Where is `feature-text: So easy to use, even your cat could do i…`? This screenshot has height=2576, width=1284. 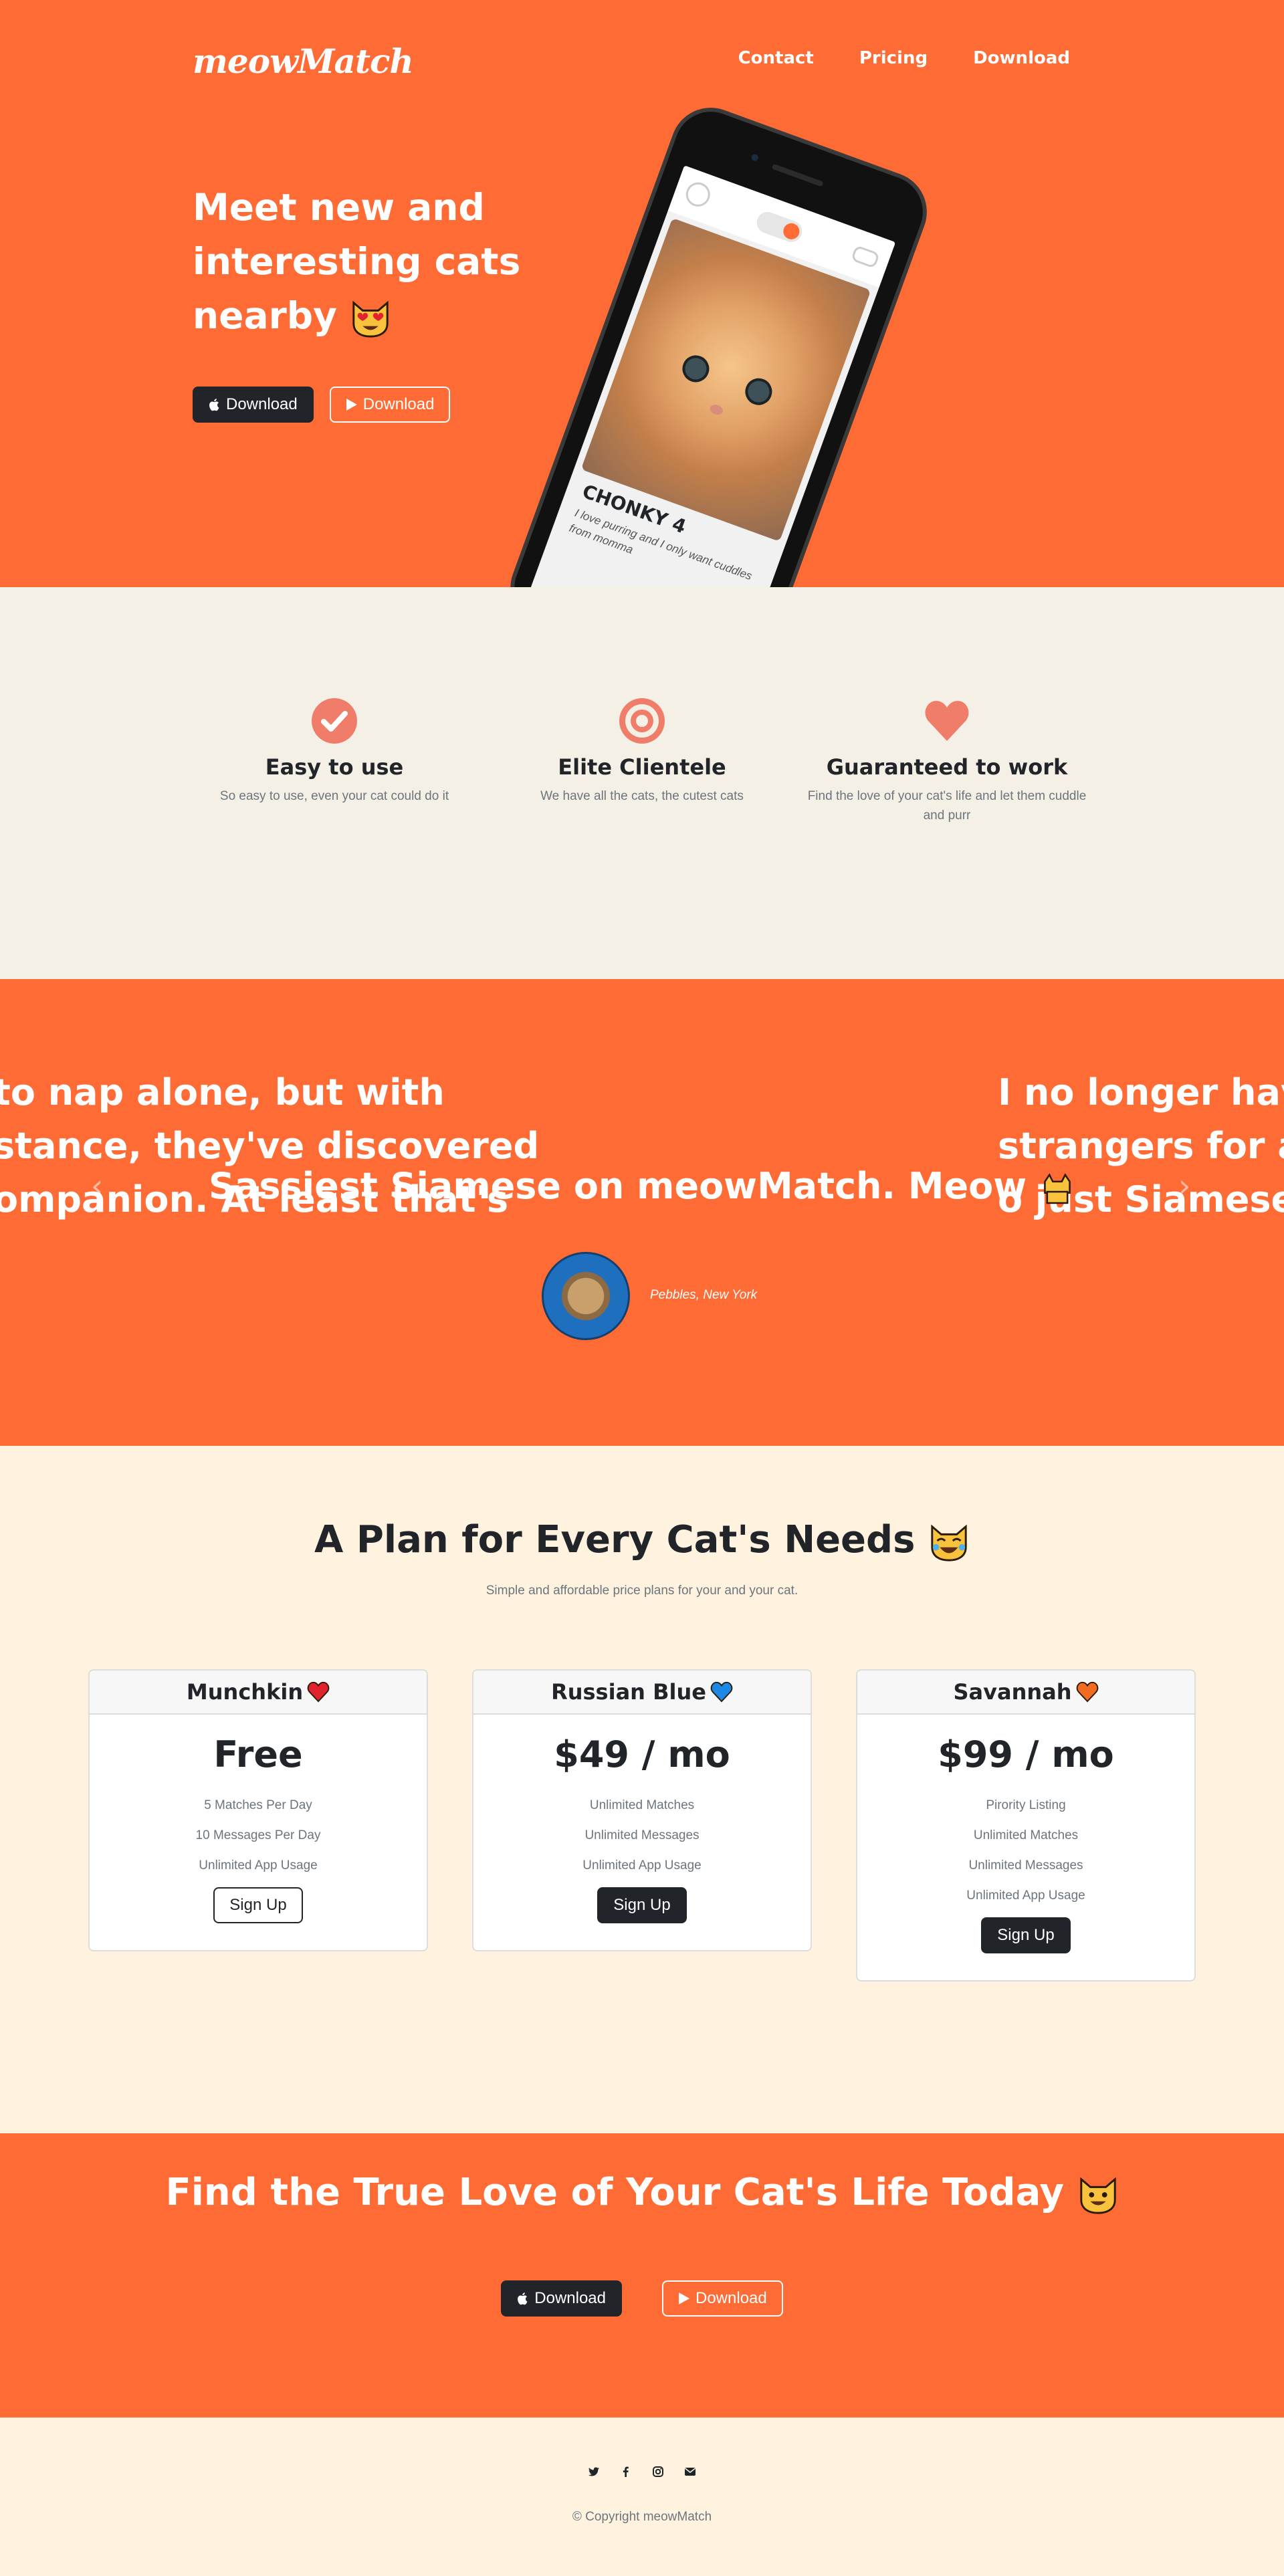 feature-text: So easy to use, even your cat could do i… is located at coordinates (334, 796).